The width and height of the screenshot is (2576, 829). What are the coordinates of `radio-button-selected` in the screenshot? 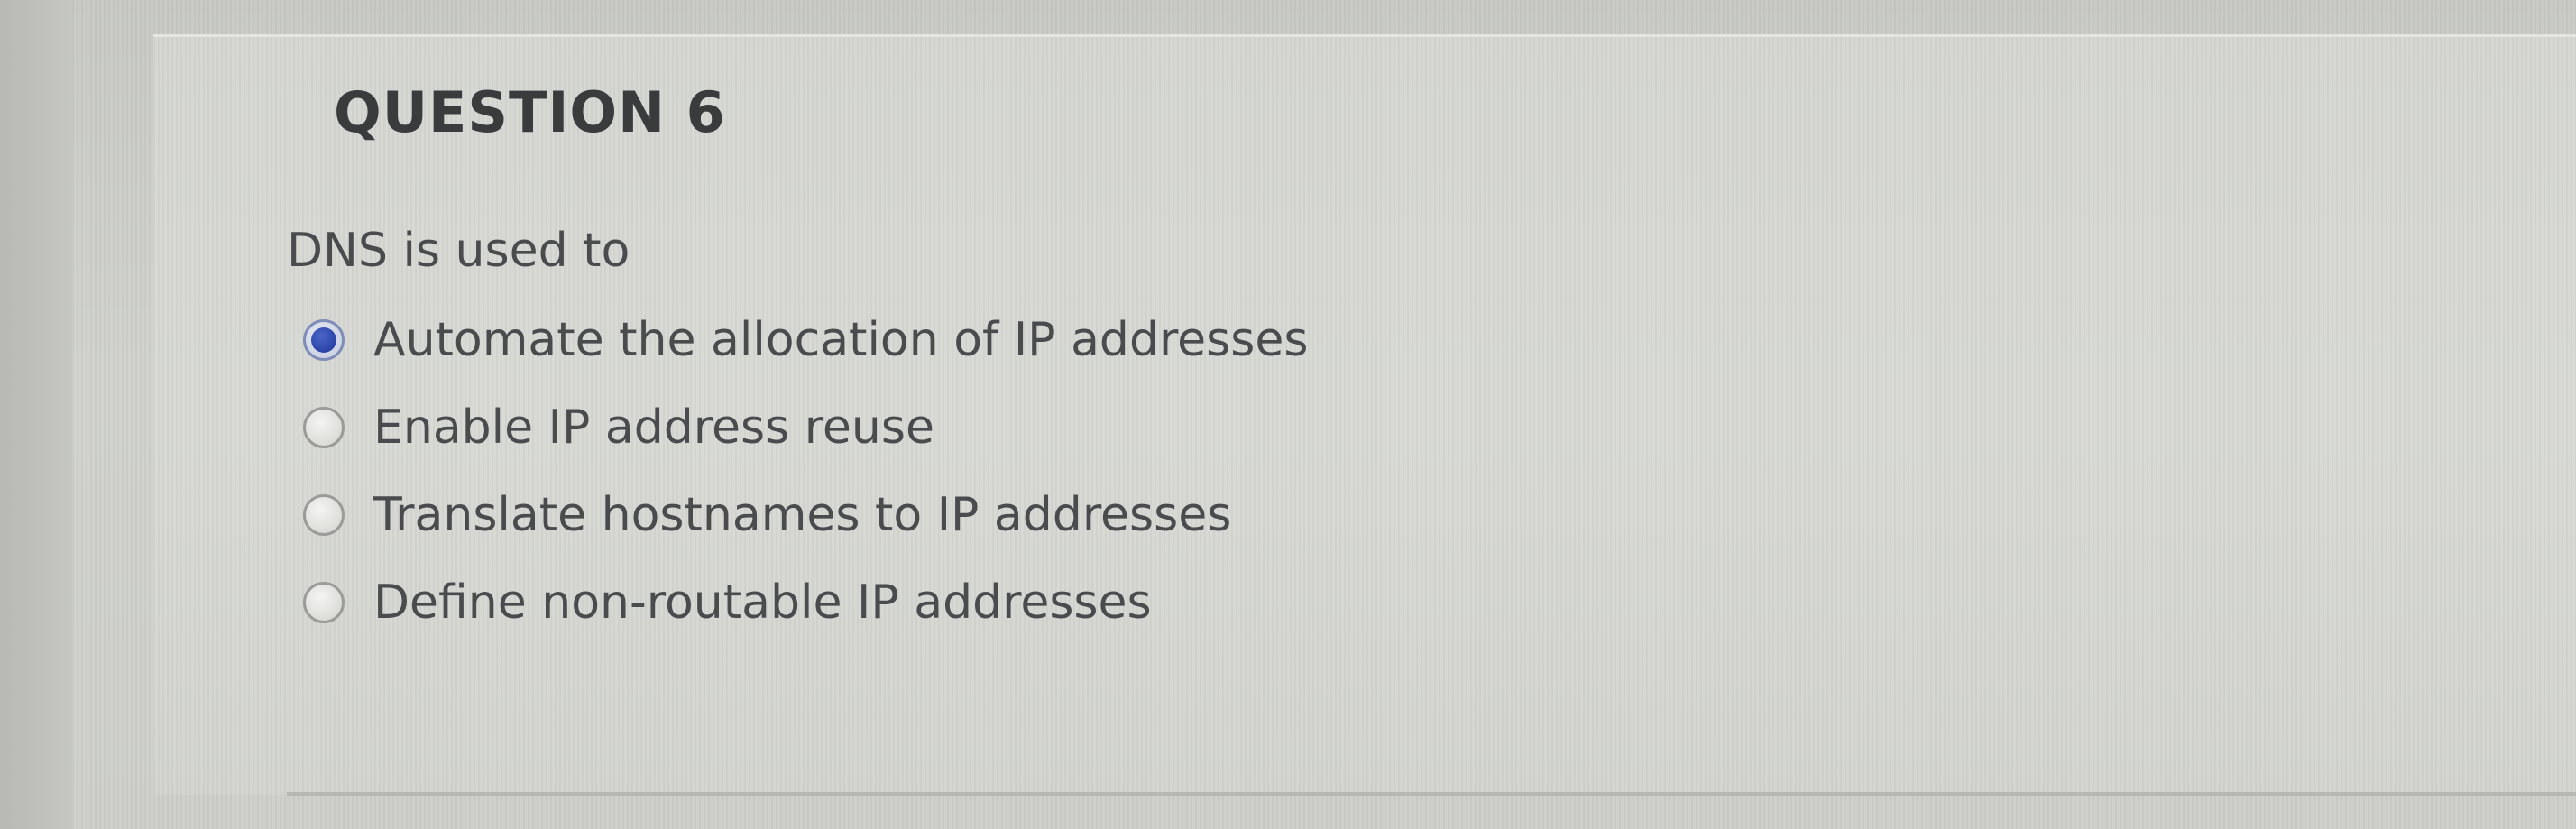 It's located at (324, 340).